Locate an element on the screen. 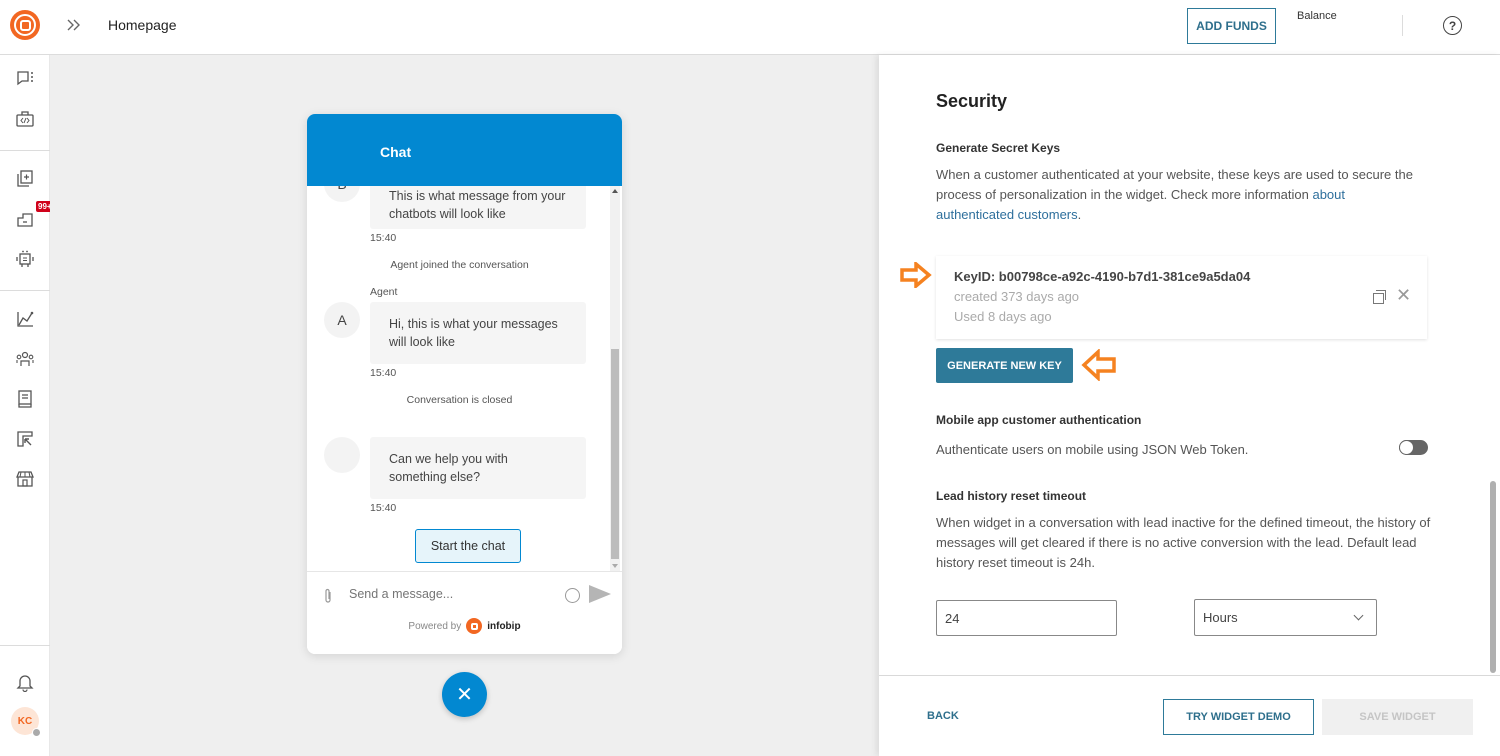  balance-label: Balance is located at coordinates (1317, 16).